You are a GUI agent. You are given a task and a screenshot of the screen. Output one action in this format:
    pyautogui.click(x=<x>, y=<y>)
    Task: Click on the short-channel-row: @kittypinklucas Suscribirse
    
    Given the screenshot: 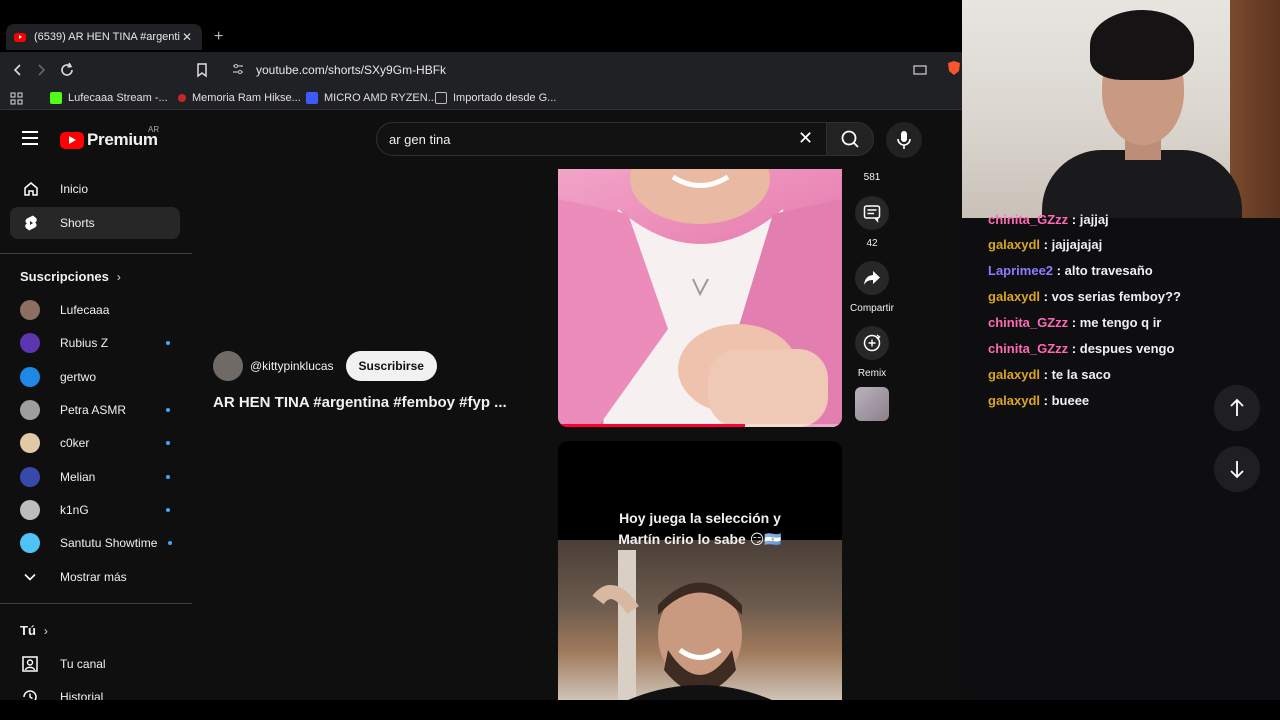 What is the action you would take?
    pyautogui.click(x=325, y=366)
    